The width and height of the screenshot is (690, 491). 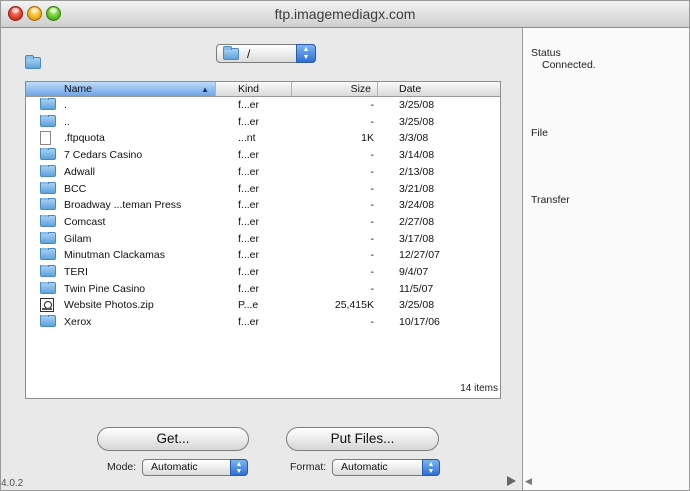 I want to click on table-row: Website Photos.zip P...e 25,415K 3/25/08, so click(x=263, y=306).